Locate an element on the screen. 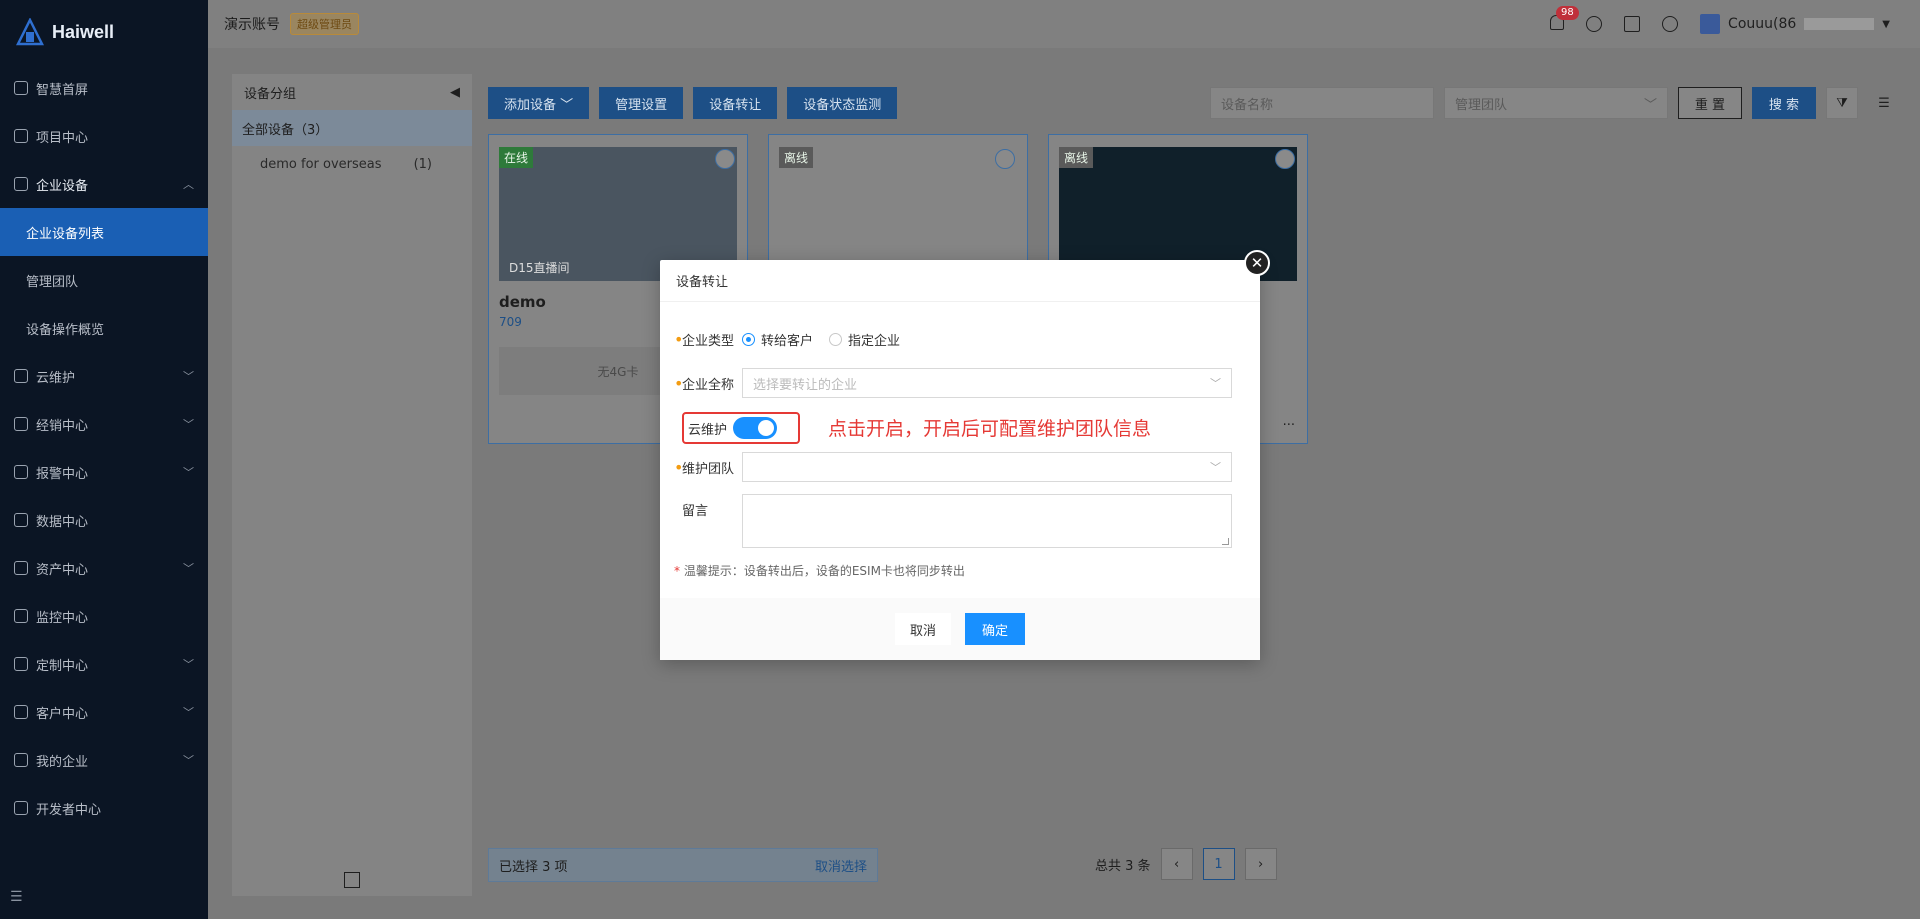  device-transfer-button: 设备转让 is located at coordinates (735, 103).